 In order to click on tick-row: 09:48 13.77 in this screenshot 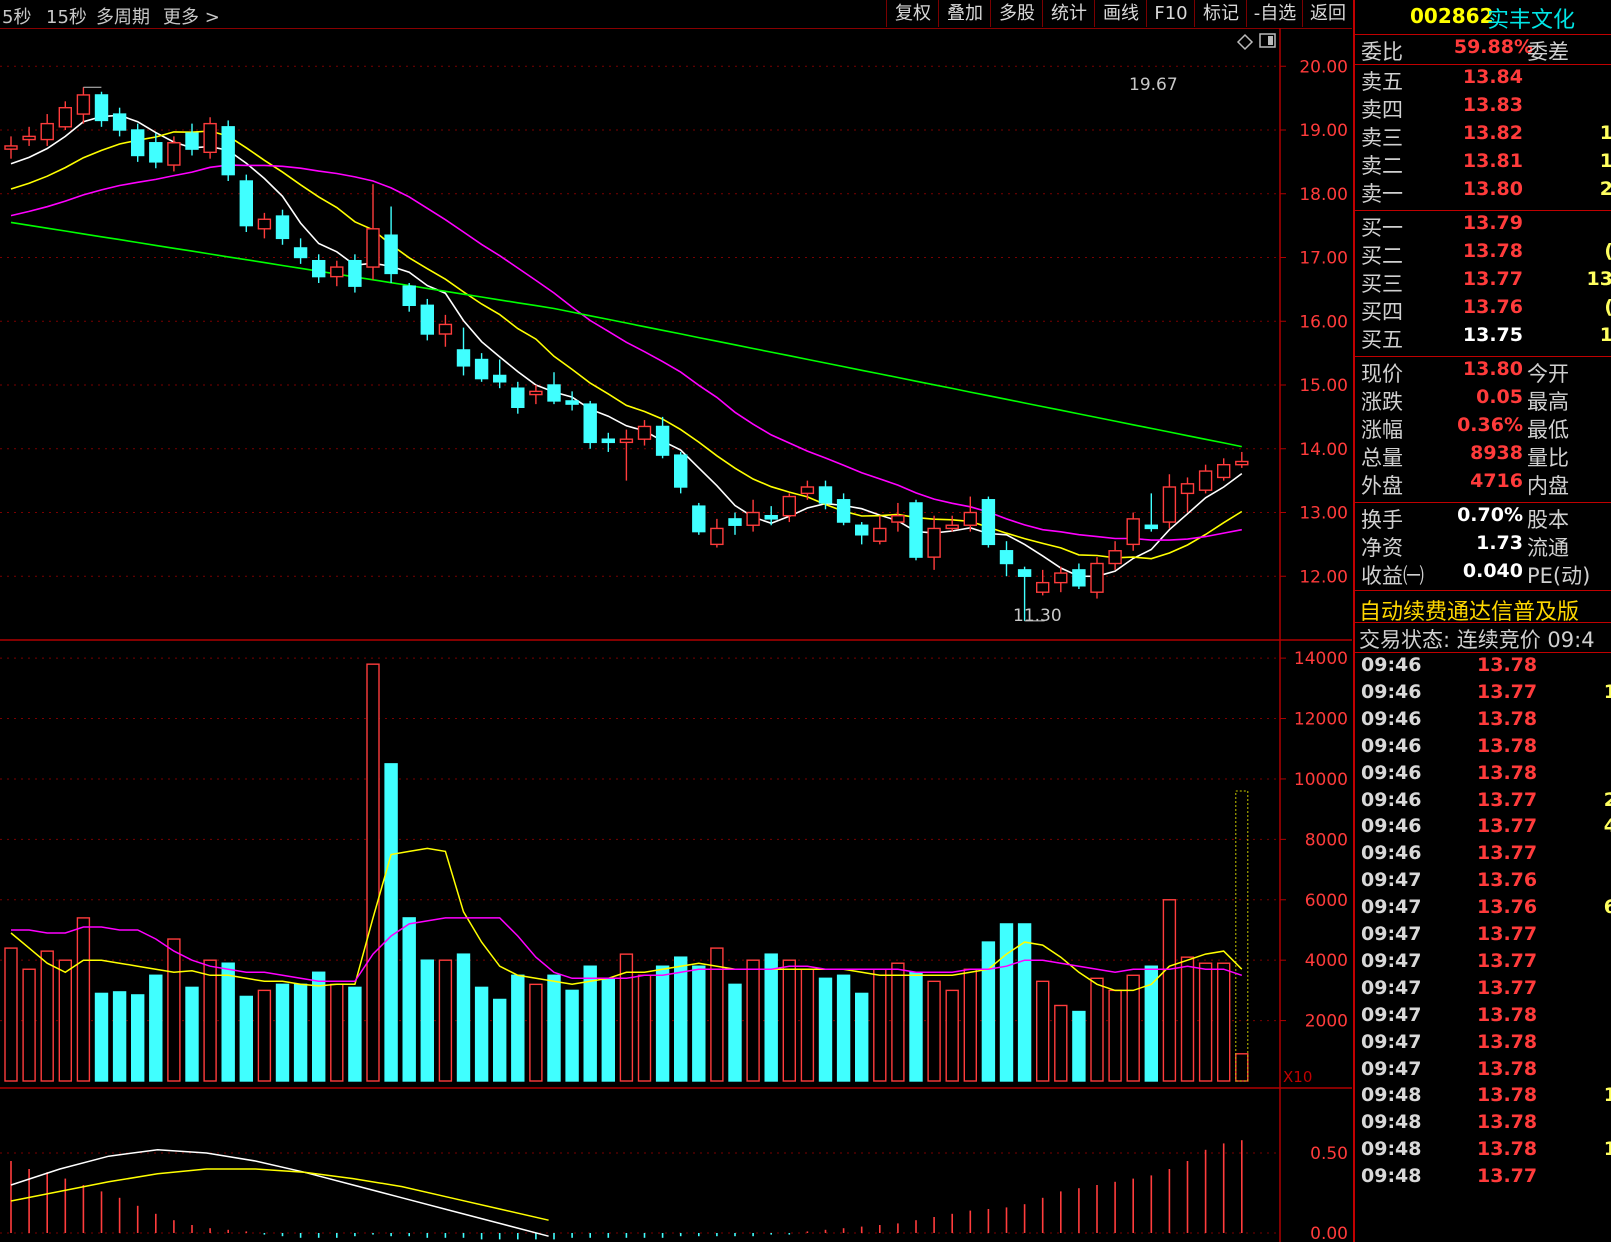, I will do `click(1483, 1178)`.